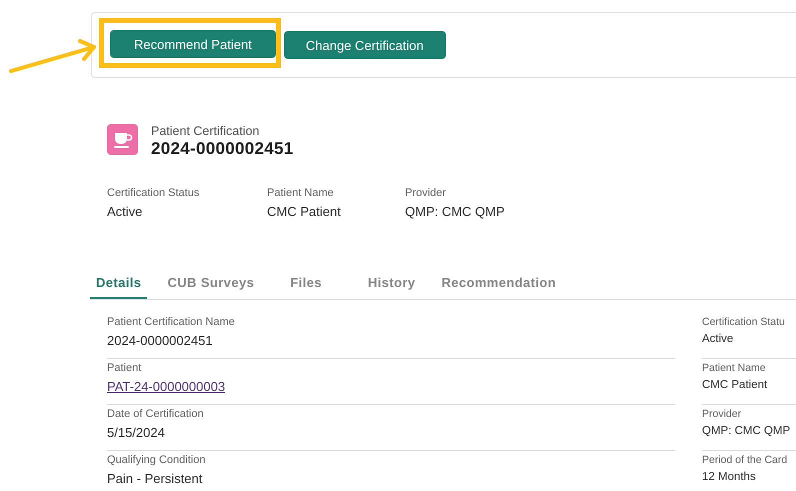  What do you see at coordinates (160, 340) in the screenshot?
I see `field-value: 2024-0000002451` at bounding box center [160, 340].